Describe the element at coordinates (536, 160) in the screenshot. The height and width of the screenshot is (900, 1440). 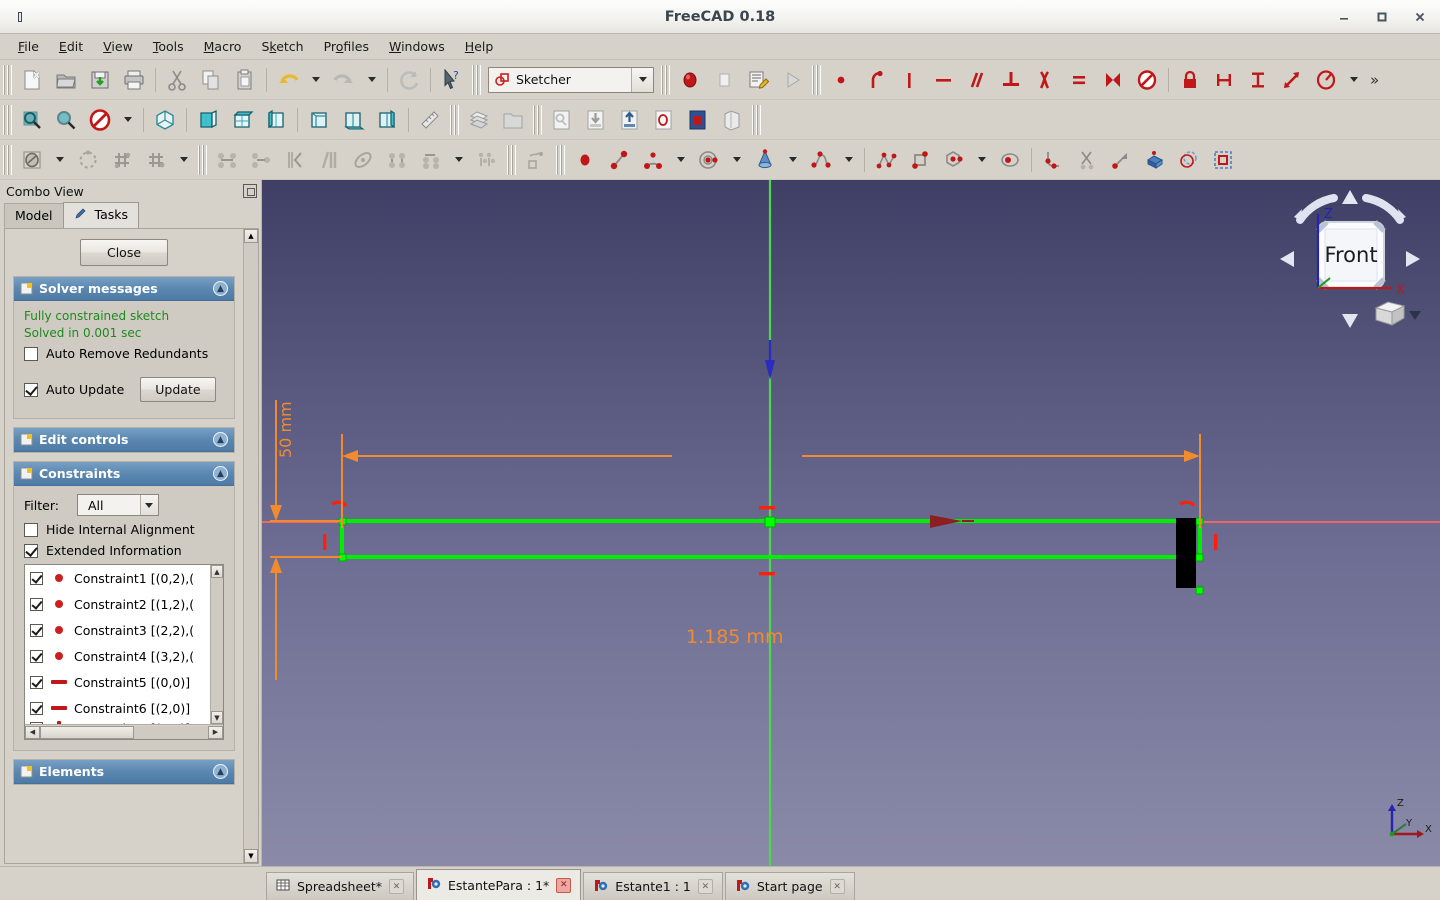
I see `sketch-validate-icon` at that location.